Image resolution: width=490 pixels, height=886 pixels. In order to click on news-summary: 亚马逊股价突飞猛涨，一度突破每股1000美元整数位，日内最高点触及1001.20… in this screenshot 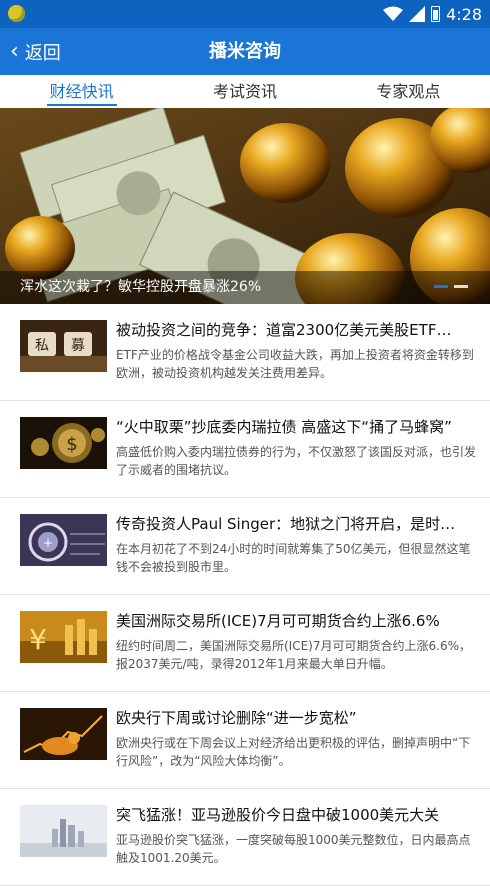, I will do `click(293, 849)`.